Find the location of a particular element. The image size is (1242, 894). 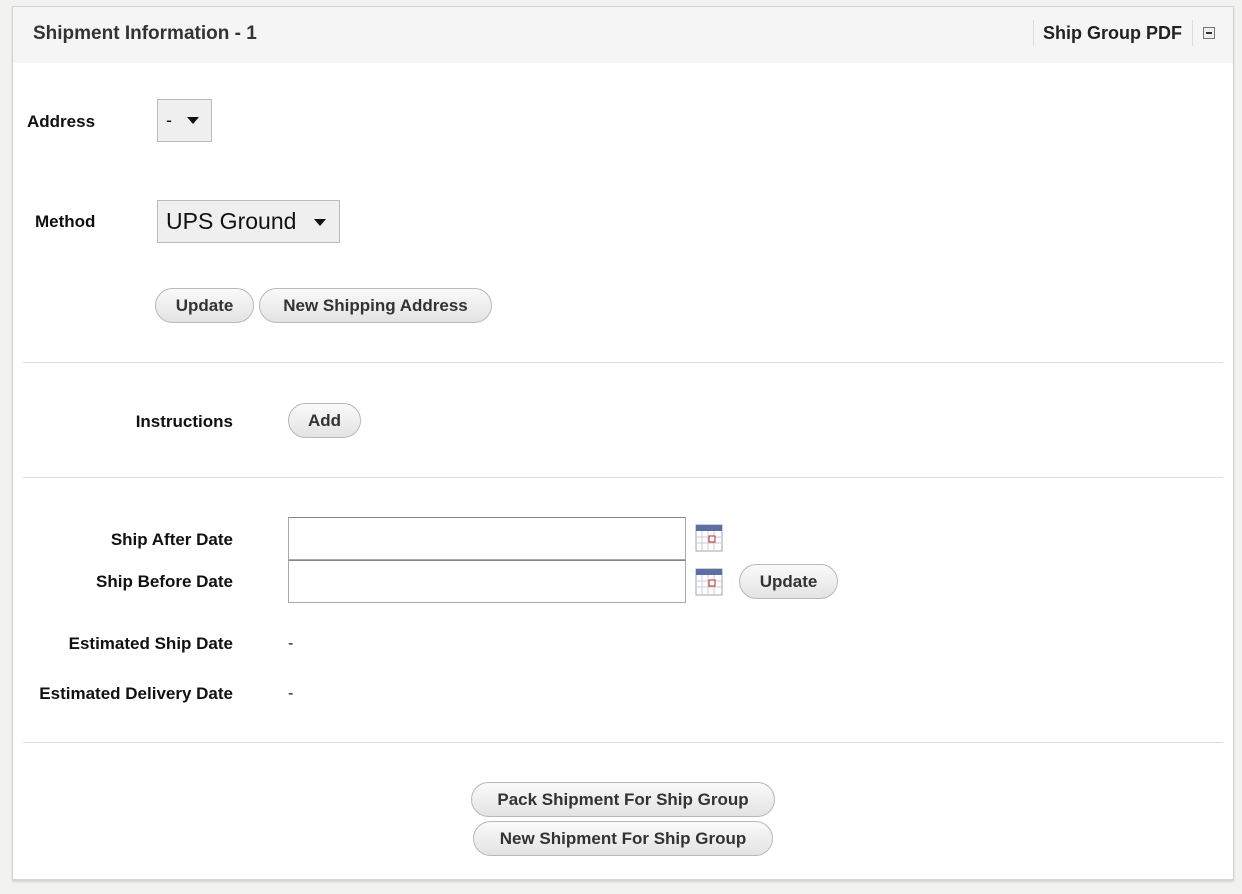

address-select-value: - is located at coordinates (169, 119).